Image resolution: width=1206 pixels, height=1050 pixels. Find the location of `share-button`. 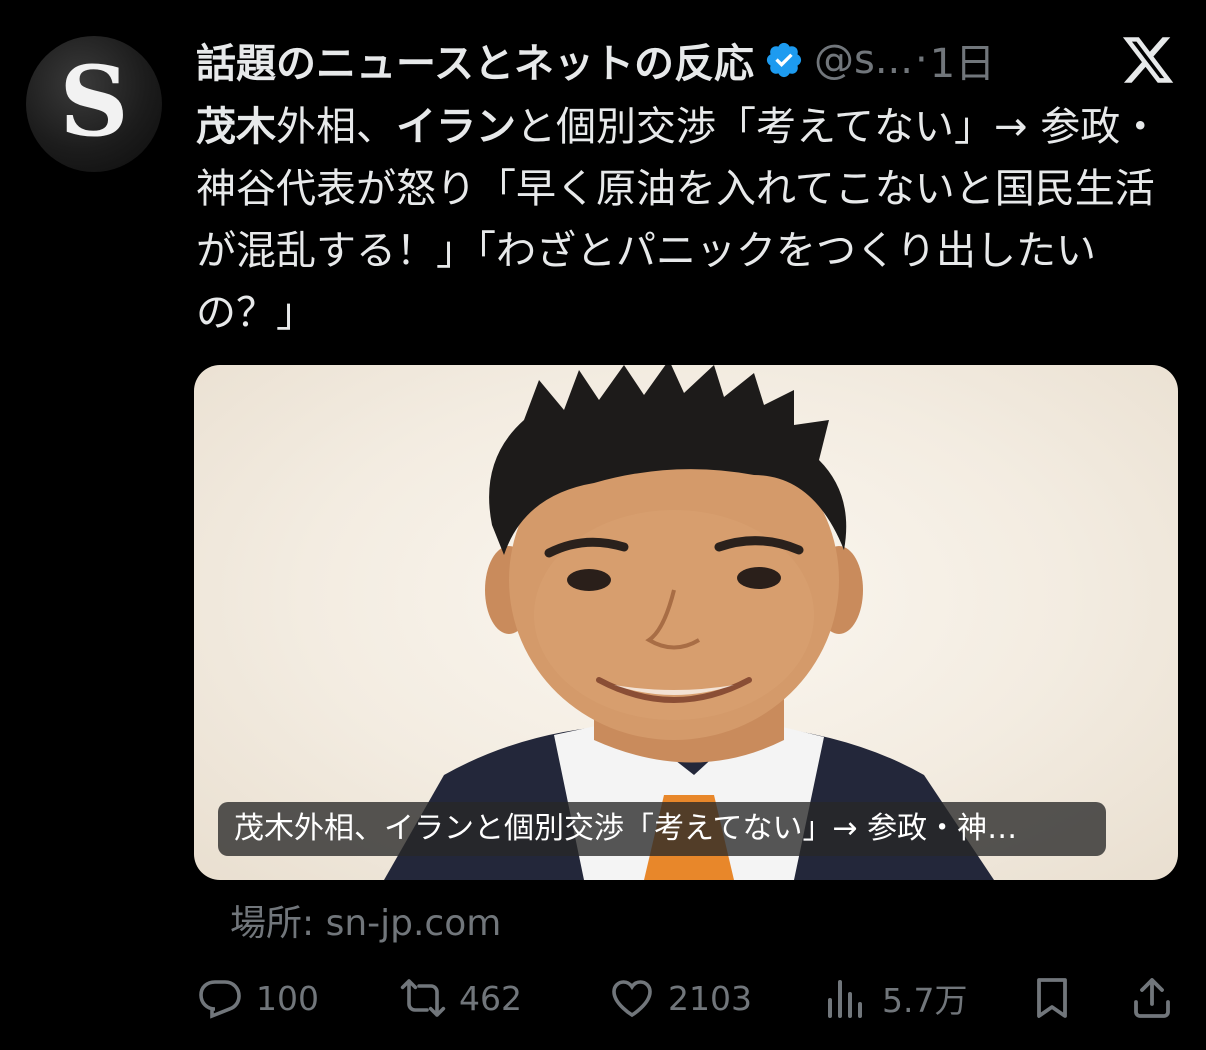

share-button is located at coordinates (1158, 998).